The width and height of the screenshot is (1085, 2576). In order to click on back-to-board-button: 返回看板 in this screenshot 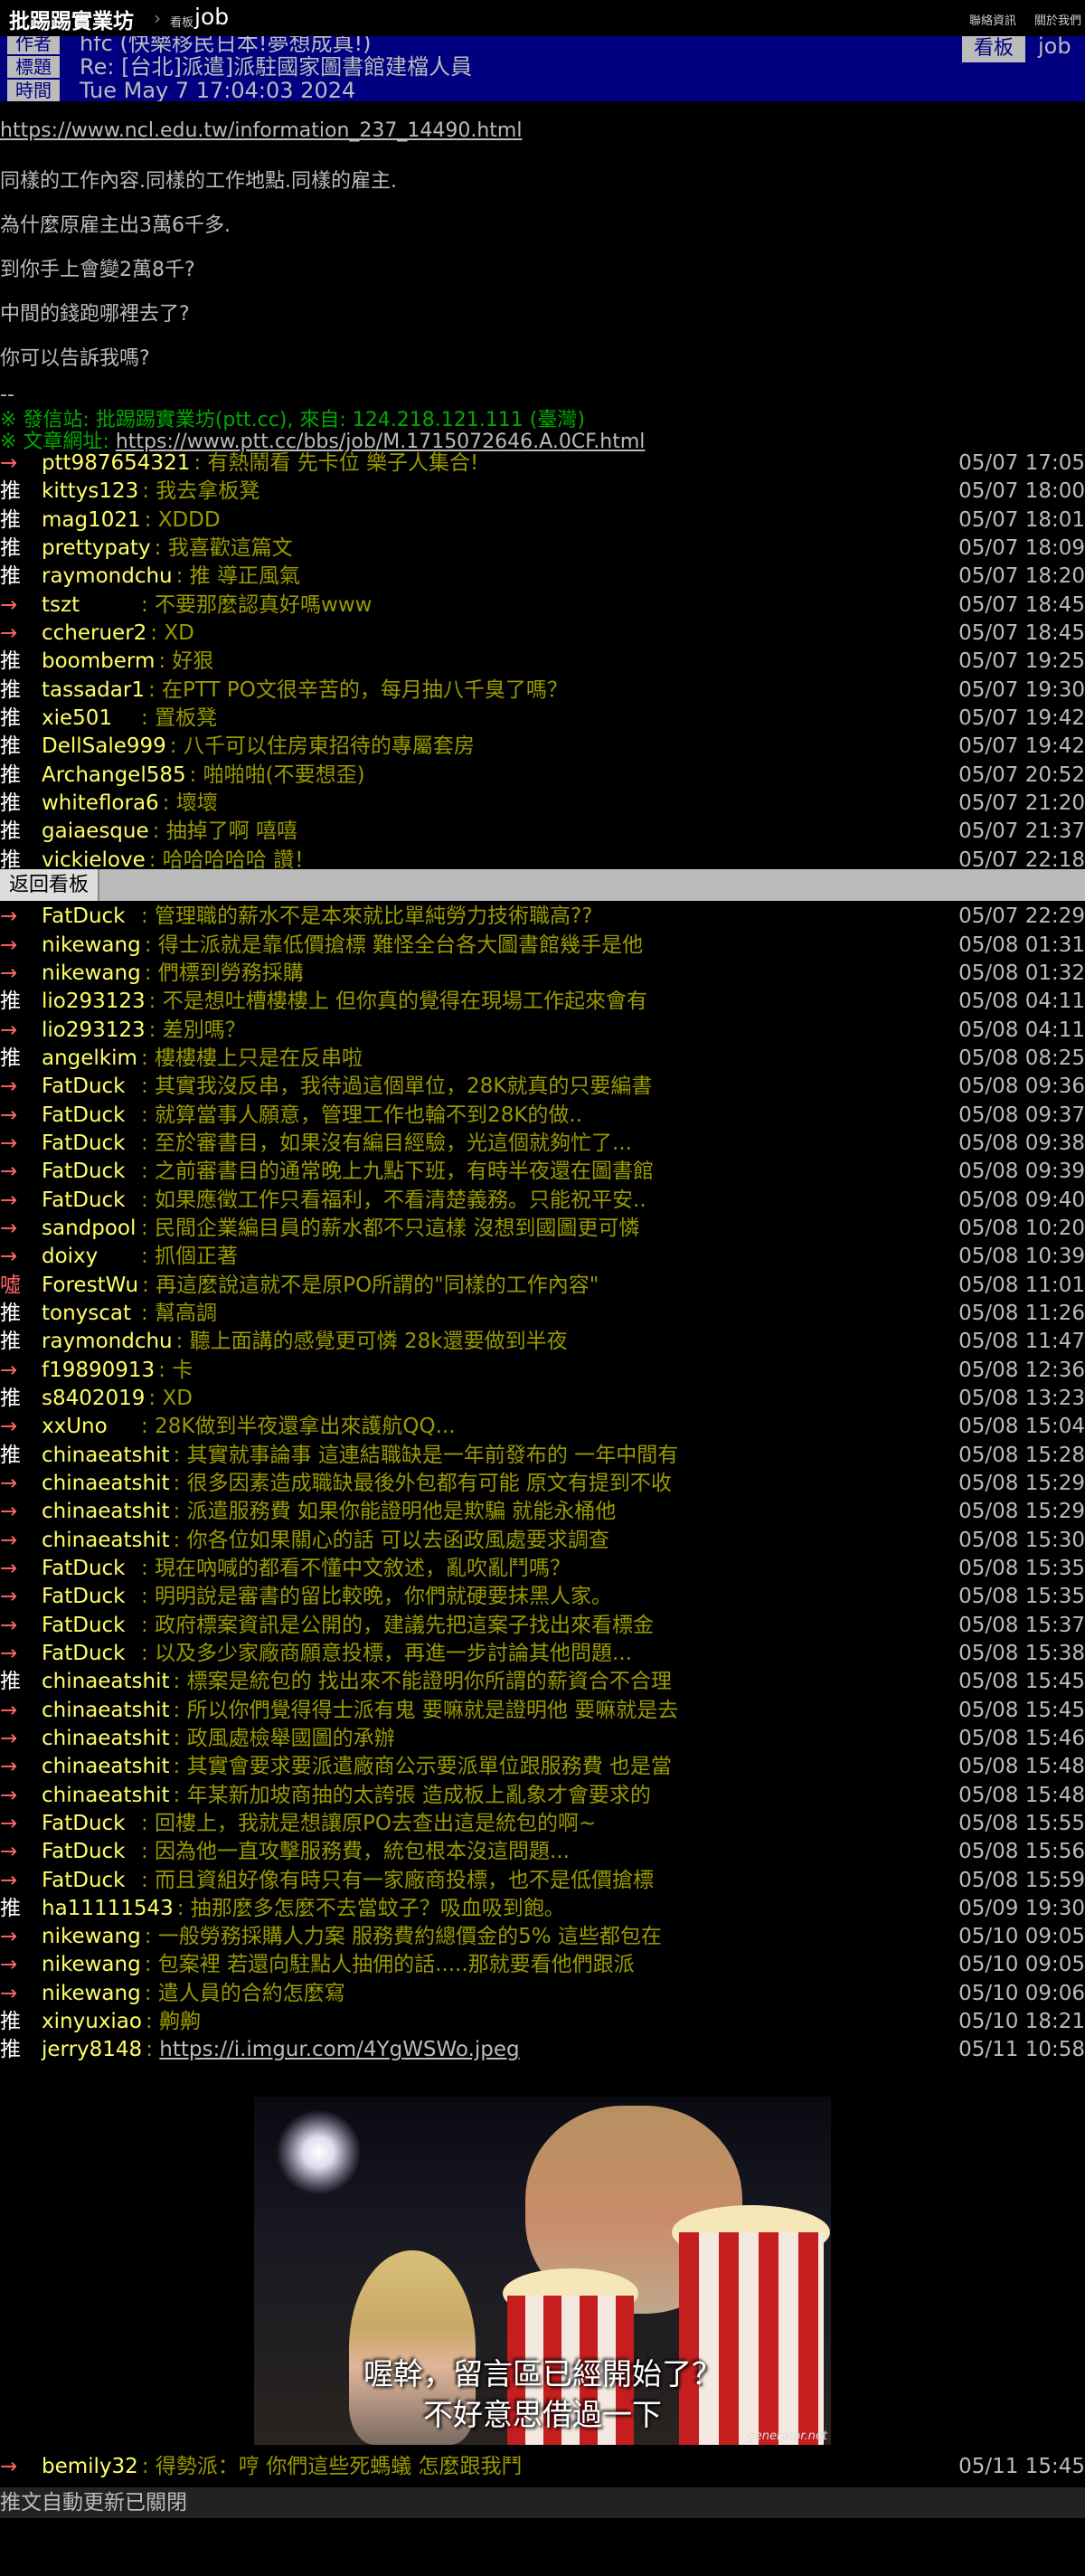, I will do `click(50, 885)`.